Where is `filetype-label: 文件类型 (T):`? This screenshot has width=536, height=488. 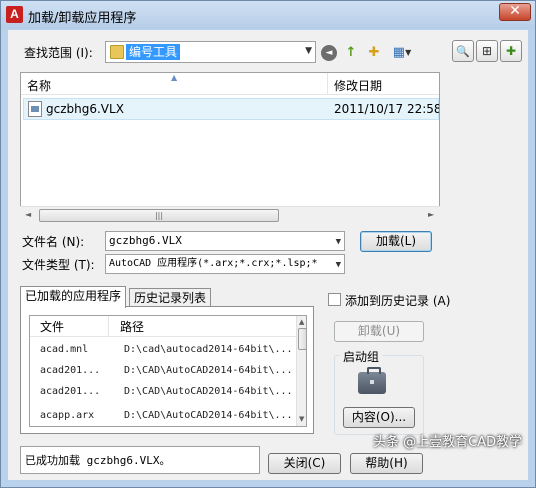 filetype-label: 文件类型 (T): is located at coordinates (58, 265).